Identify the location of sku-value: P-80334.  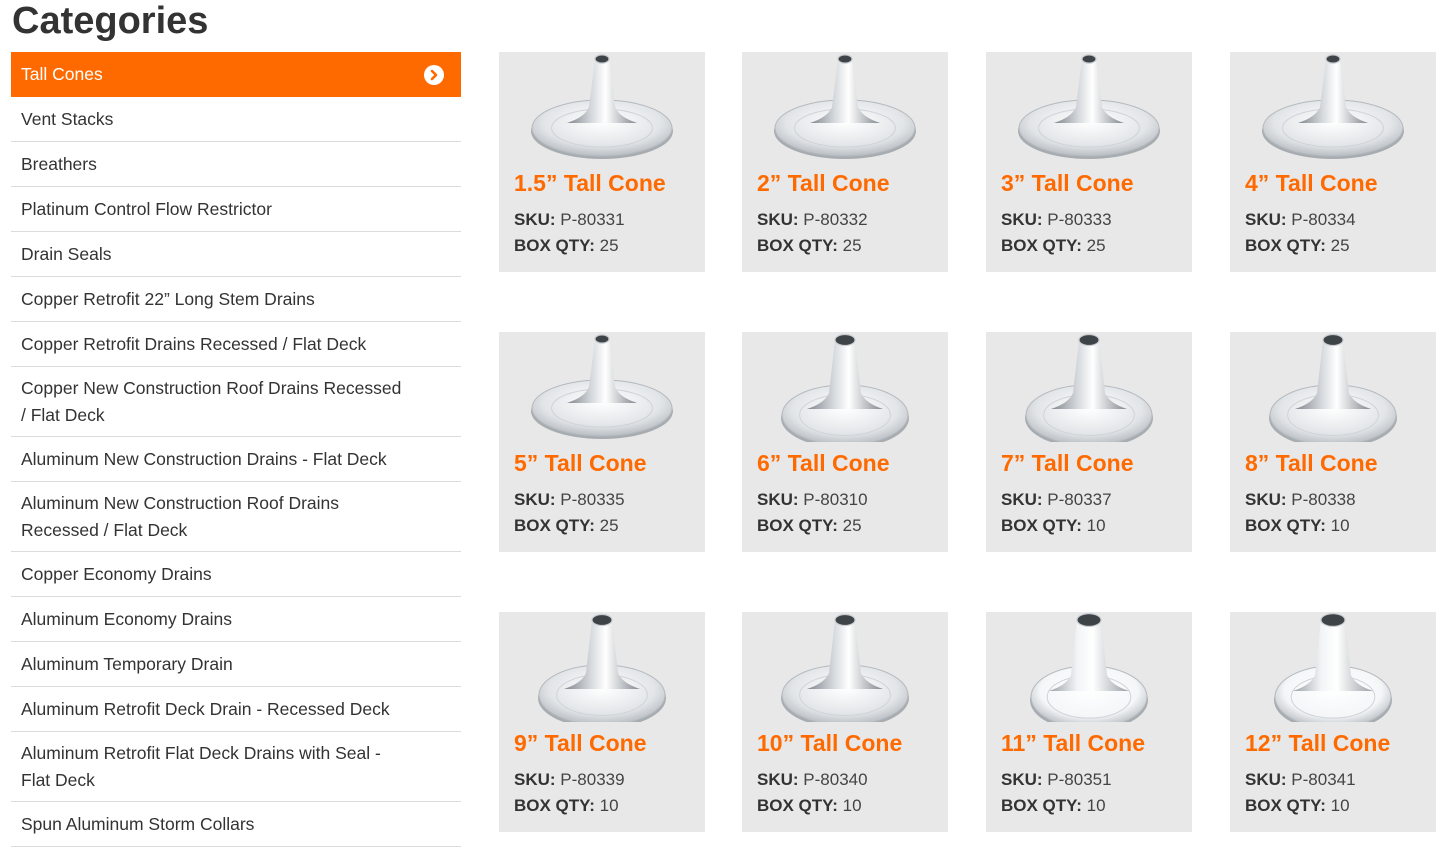
(1323, 219).